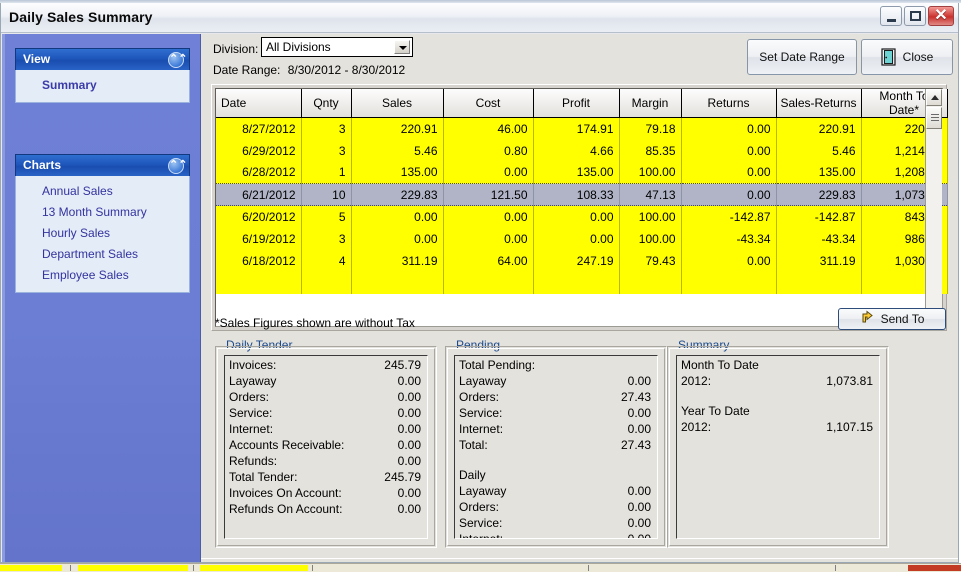 Image resolution: width=961 pixels, height=572 pixels. Describe the element at coordinates (582, 282) in the screenshot. I see `table-row-empty` at that location.